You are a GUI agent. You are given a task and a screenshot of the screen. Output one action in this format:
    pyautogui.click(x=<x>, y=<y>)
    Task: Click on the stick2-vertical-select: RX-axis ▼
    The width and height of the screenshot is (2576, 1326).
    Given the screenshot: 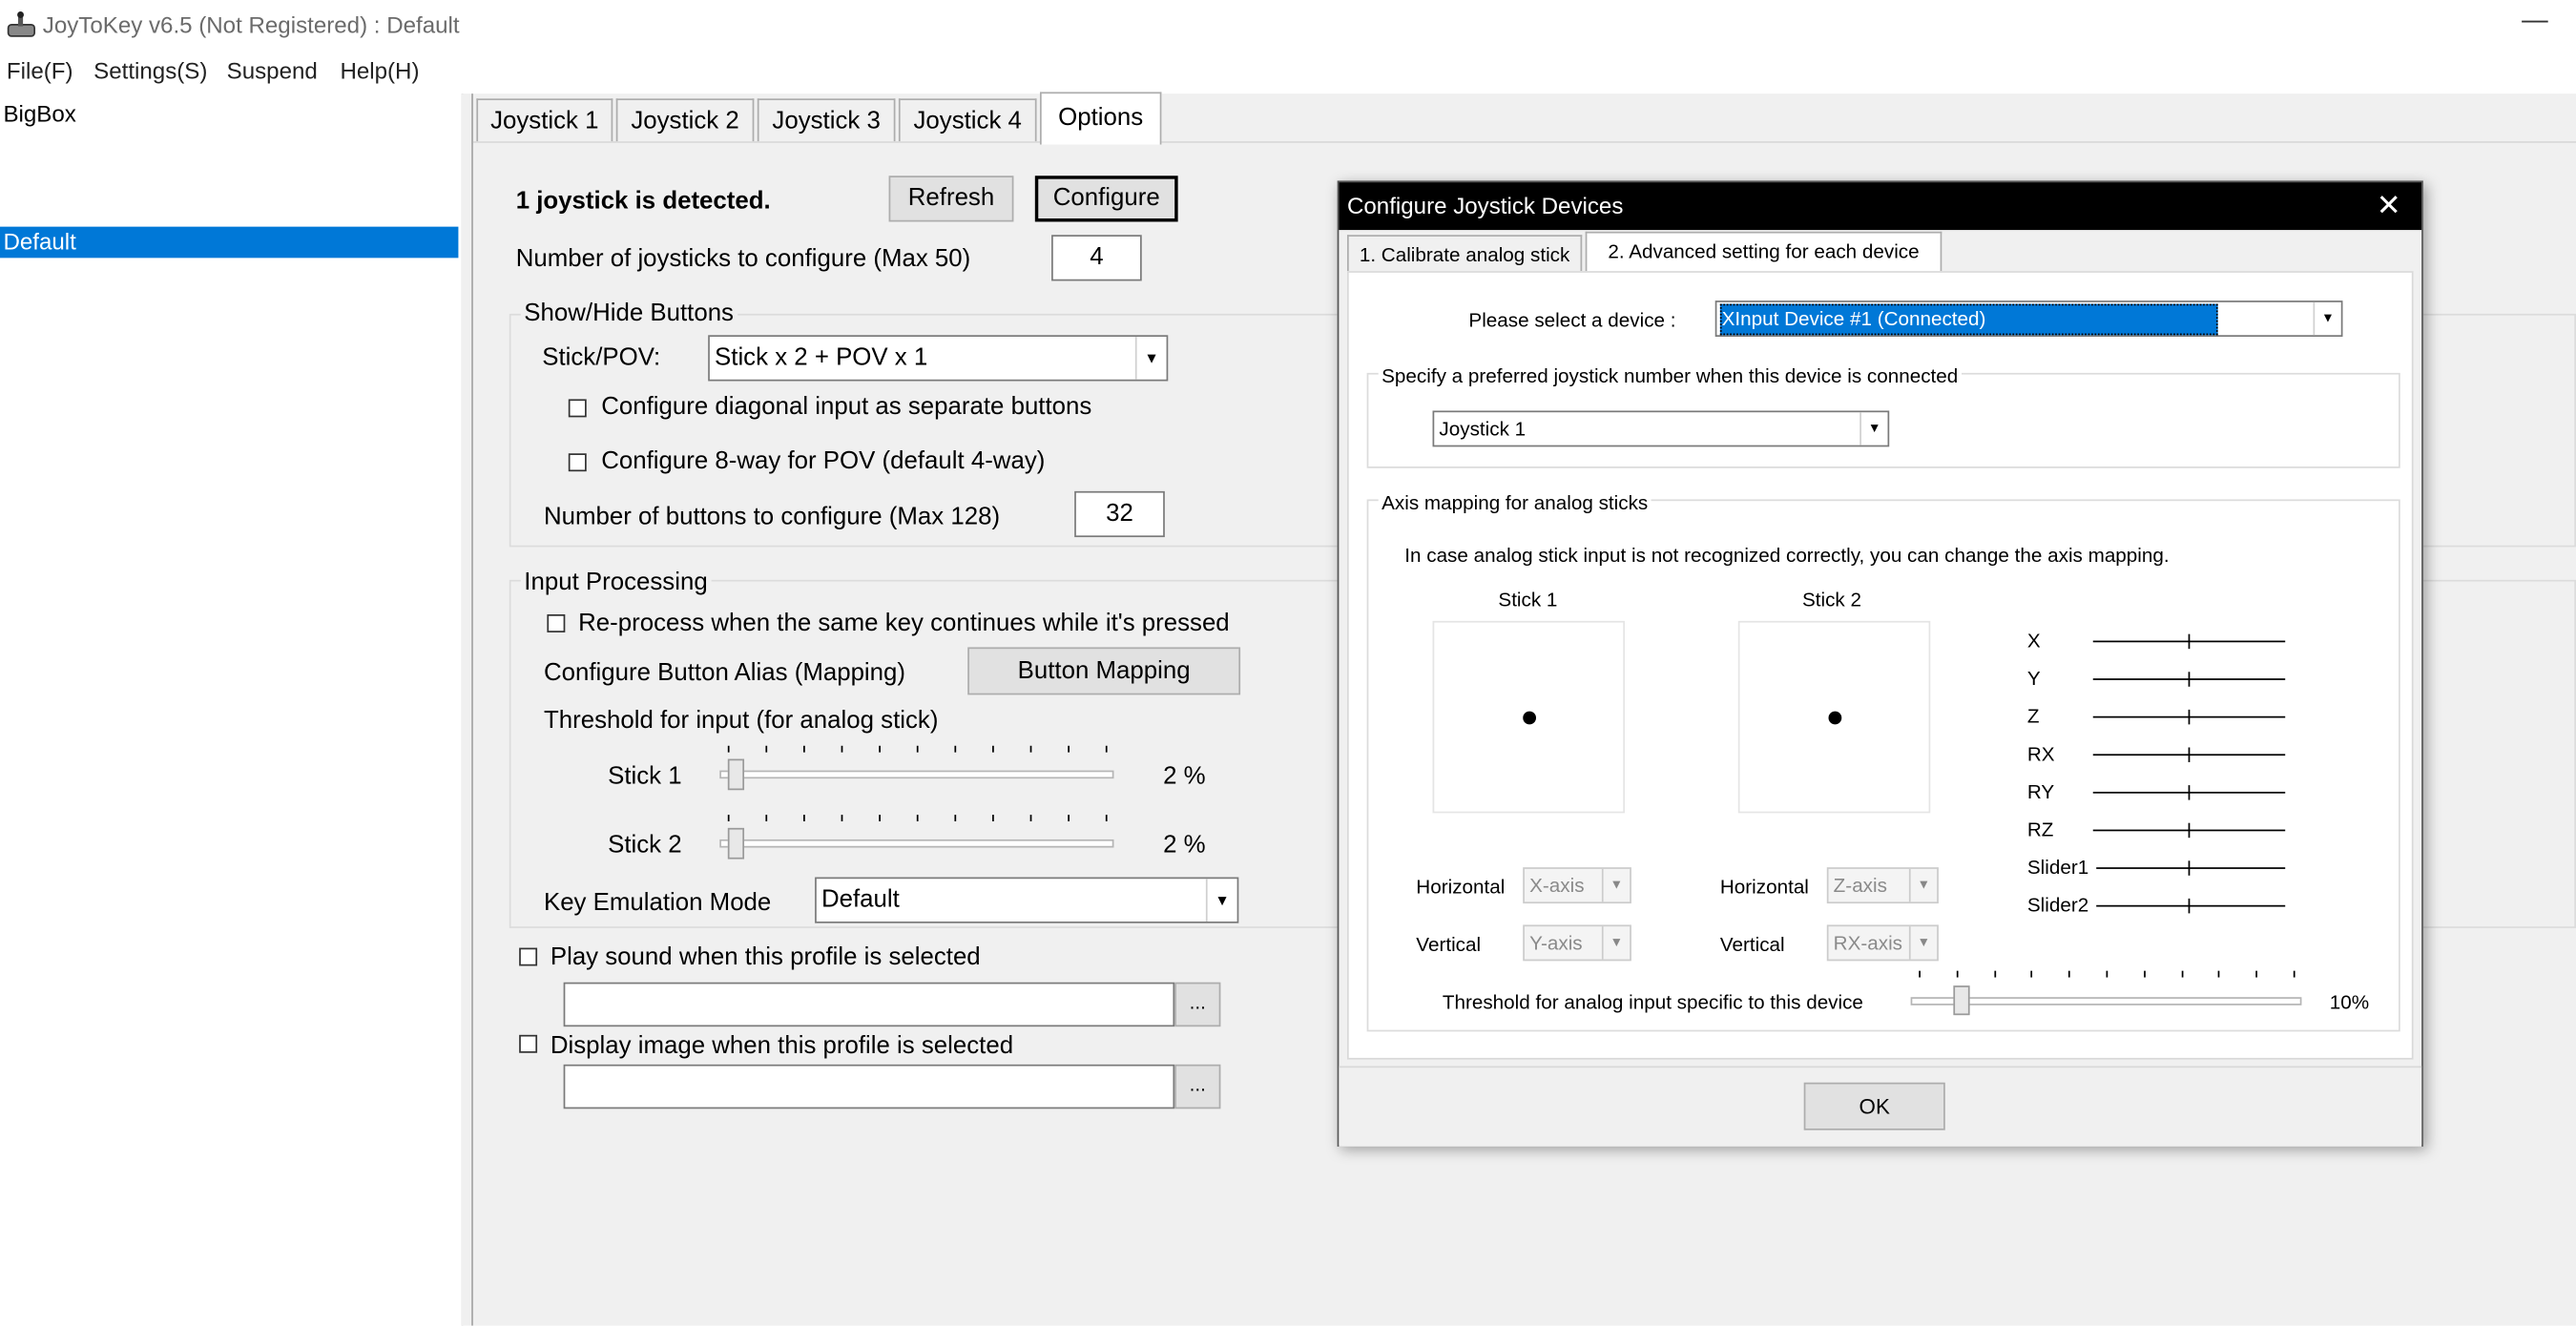 What is the action you would take?
    pyautogui.click(x=1882, y=943)
    